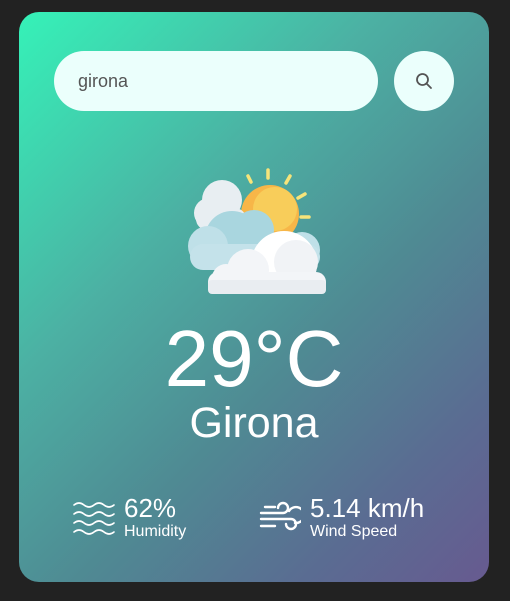 This screenshot has height=601, width=510. I want to click on humidity-detail: 62% Humidity, so click(129, 518).